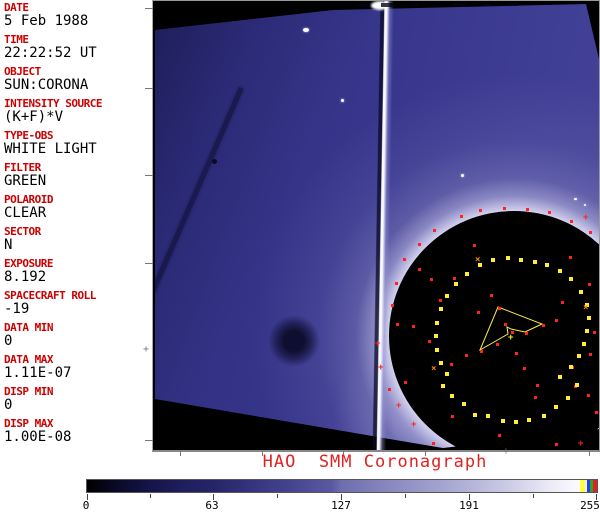  Describe the element at coordinates (77, 367) in the screenshot. I see `metadata-field: DATA MAX 1.11E-07` at that location.